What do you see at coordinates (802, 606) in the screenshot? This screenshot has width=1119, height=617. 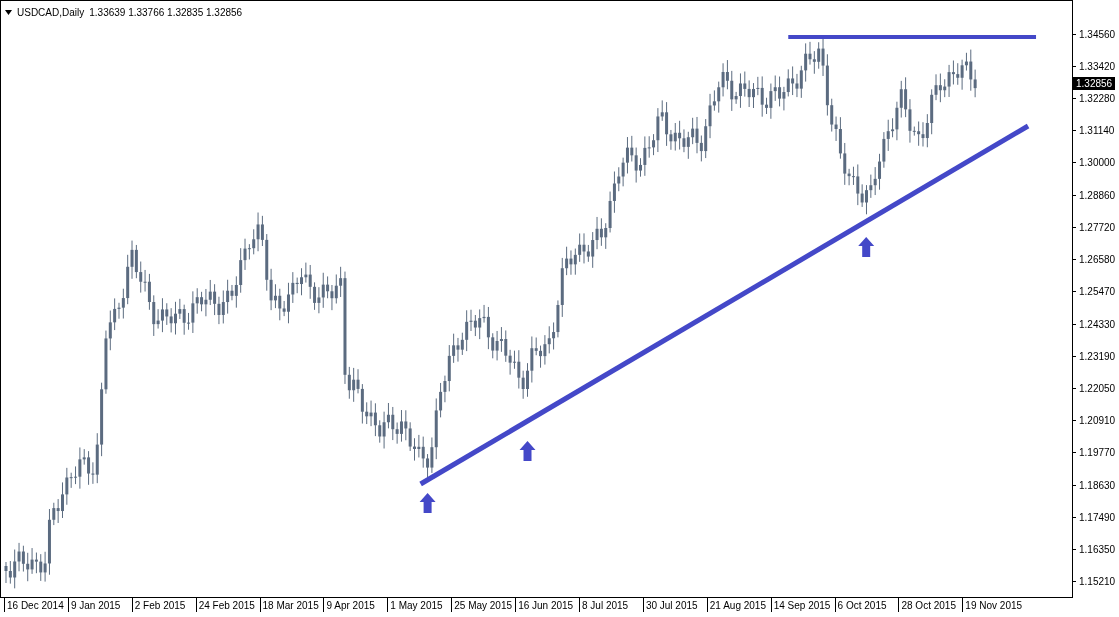 I see `date-label: 14 Sep 2015` at bounding box center [802, 606].